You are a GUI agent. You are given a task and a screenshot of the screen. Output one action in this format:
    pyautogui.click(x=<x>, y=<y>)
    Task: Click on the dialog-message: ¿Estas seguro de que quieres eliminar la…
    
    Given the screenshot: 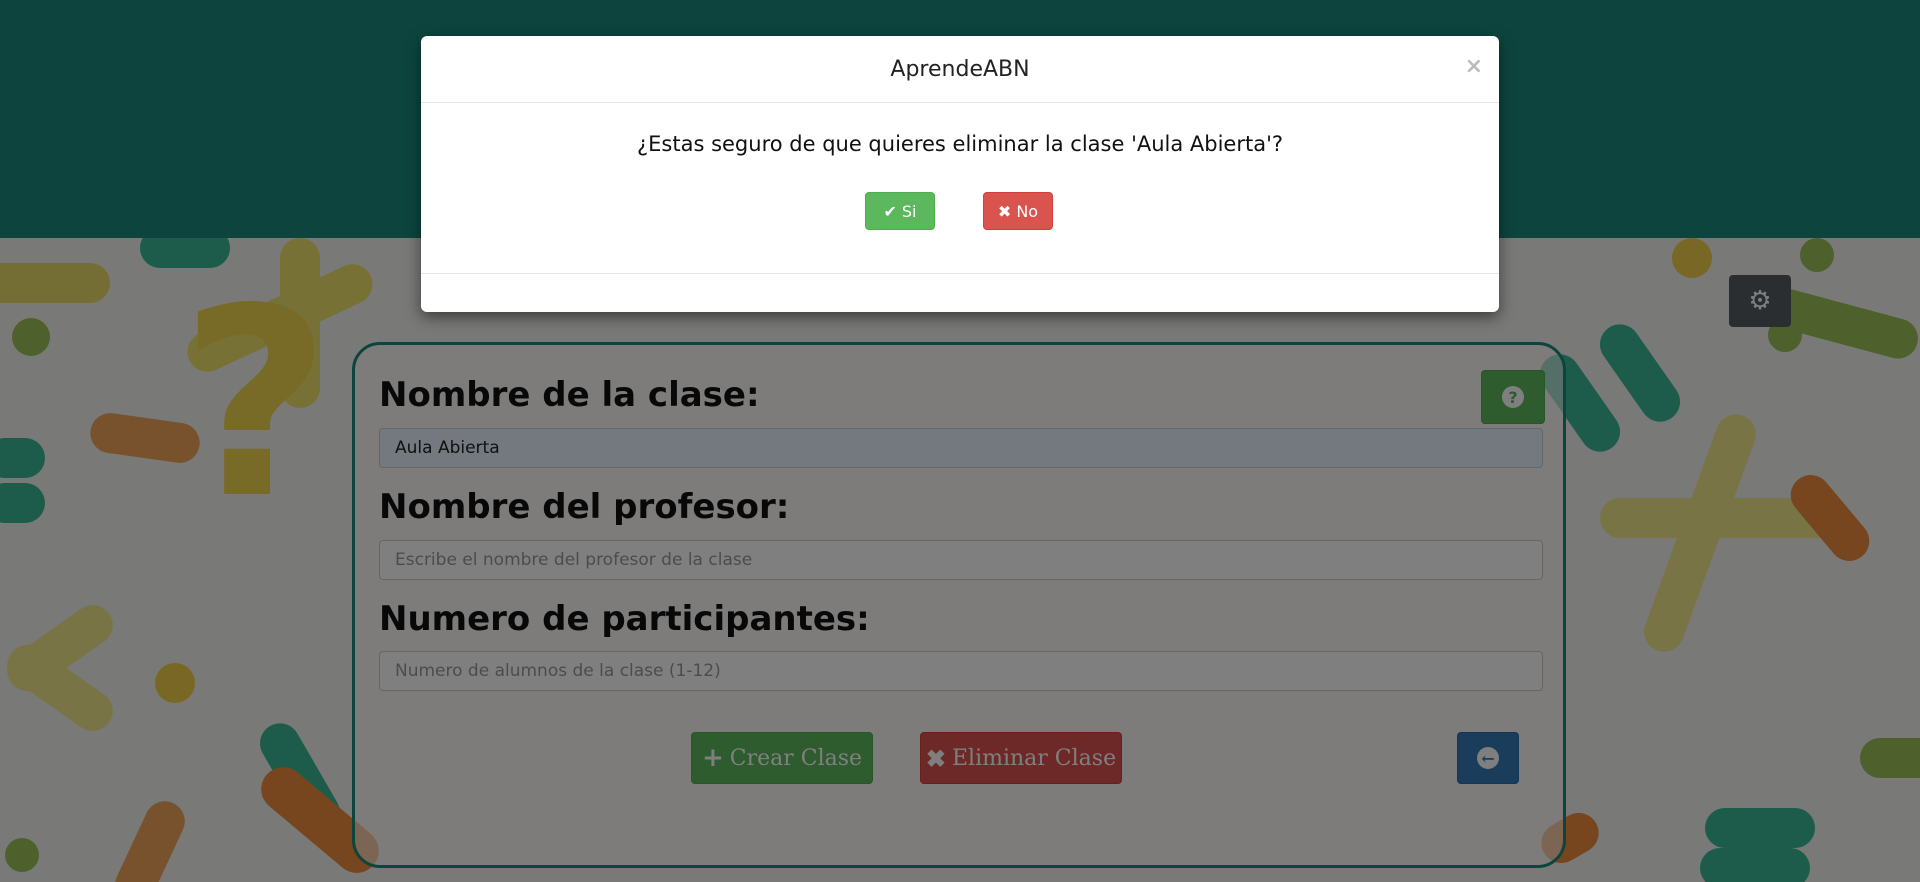 What is the action you would take?
    pyautogui.click(x=960, y=144)
    